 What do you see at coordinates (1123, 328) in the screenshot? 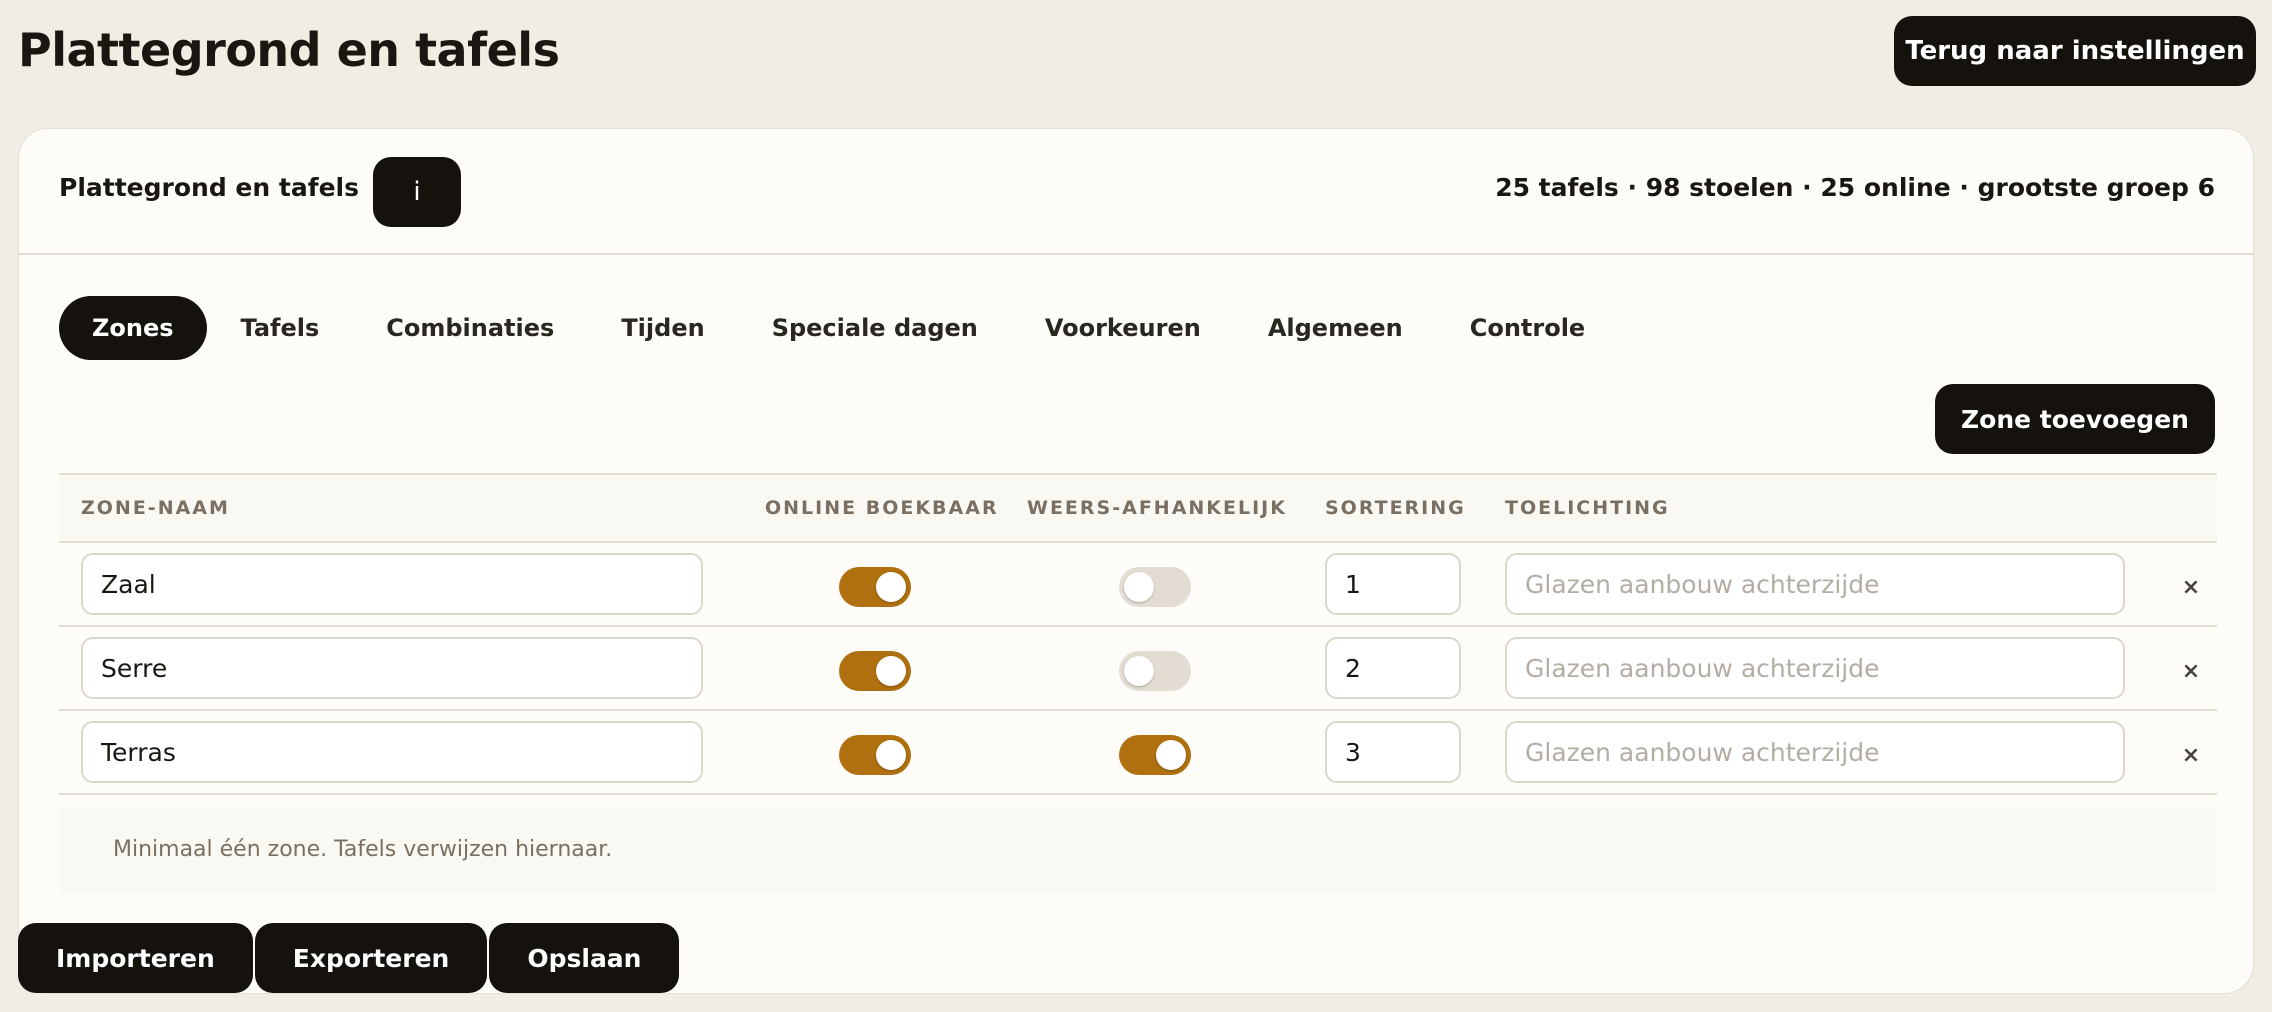
I see `tab-voorkeuren: Voorkeuren` at bounding box center [1123, 328].